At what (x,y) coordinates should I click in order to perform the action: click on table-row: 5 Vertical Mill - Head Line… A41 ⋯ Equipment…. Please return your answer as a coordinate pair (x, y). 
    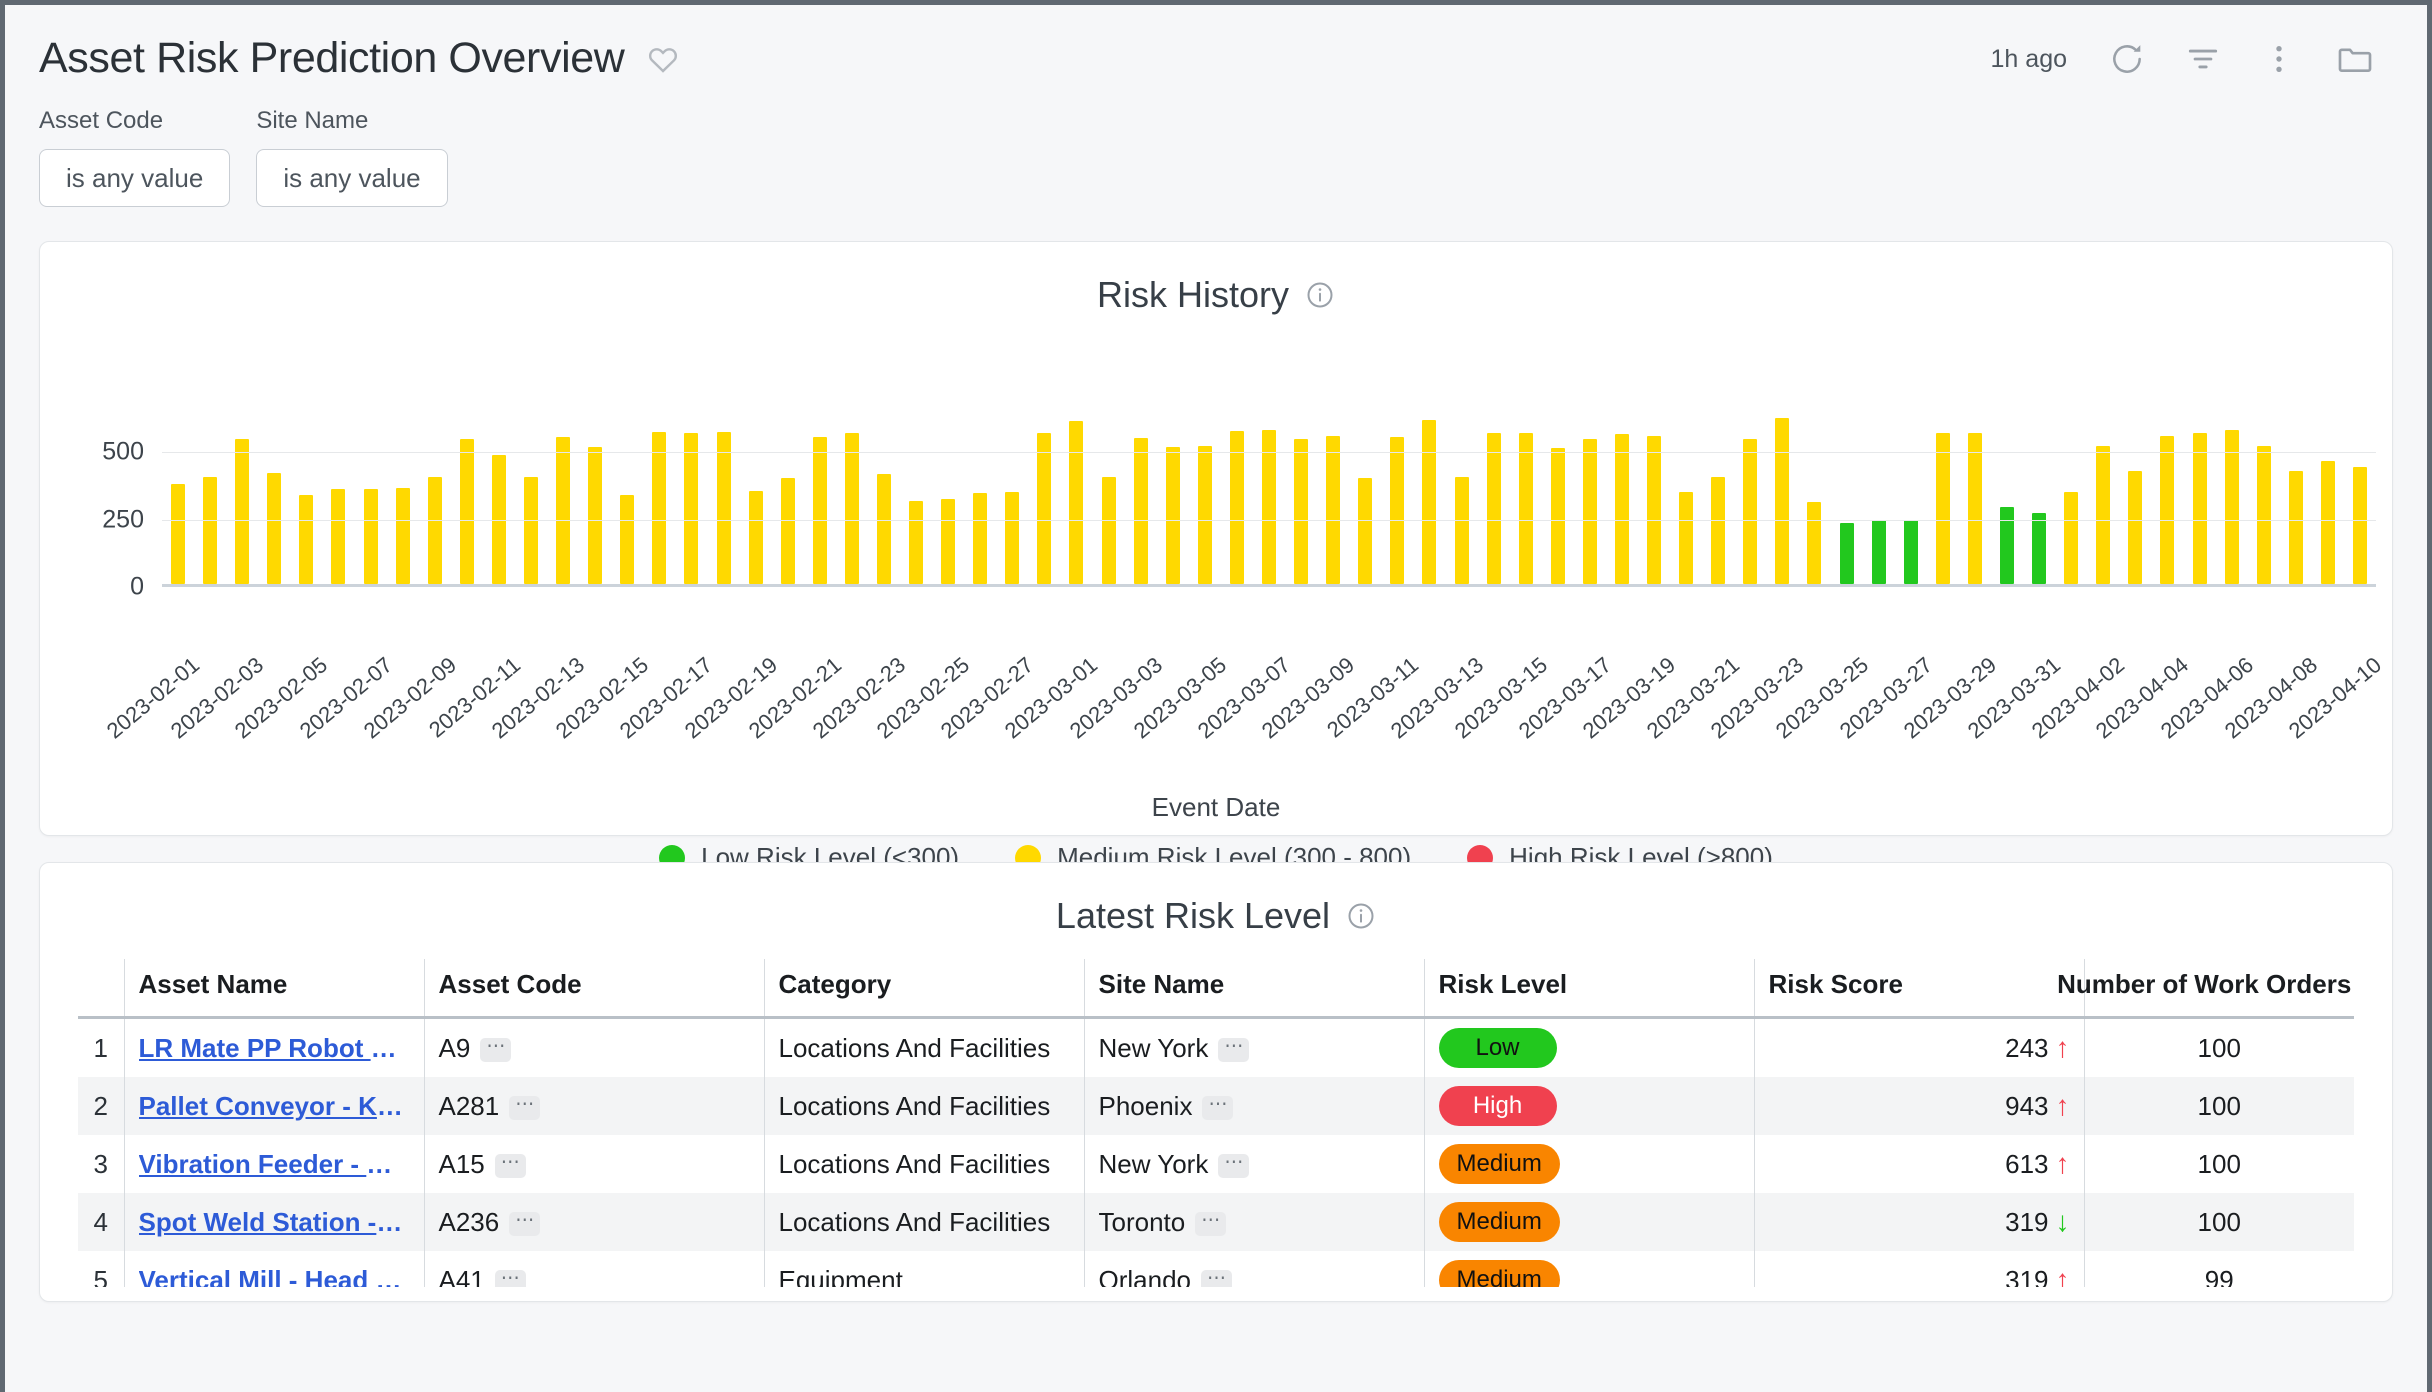
    Looking at the image, I should click on (1216, 1269).